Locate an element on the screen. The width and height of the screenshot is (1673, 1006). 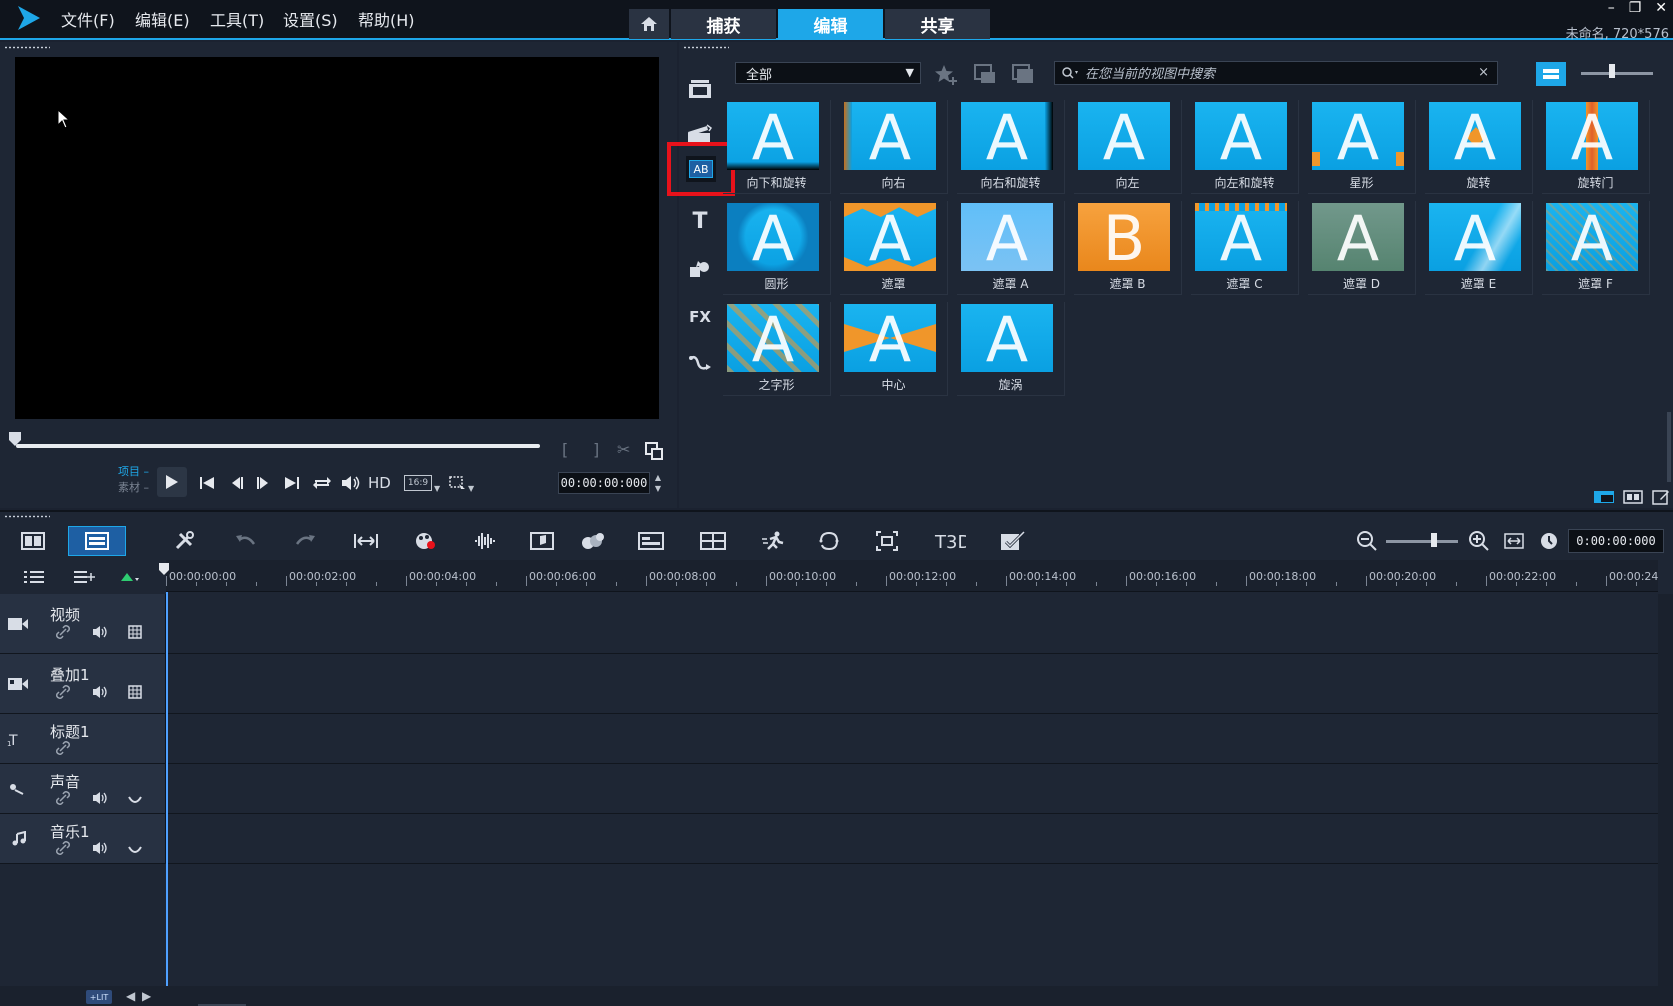
media-category-button is located at coordinates (700, 89).